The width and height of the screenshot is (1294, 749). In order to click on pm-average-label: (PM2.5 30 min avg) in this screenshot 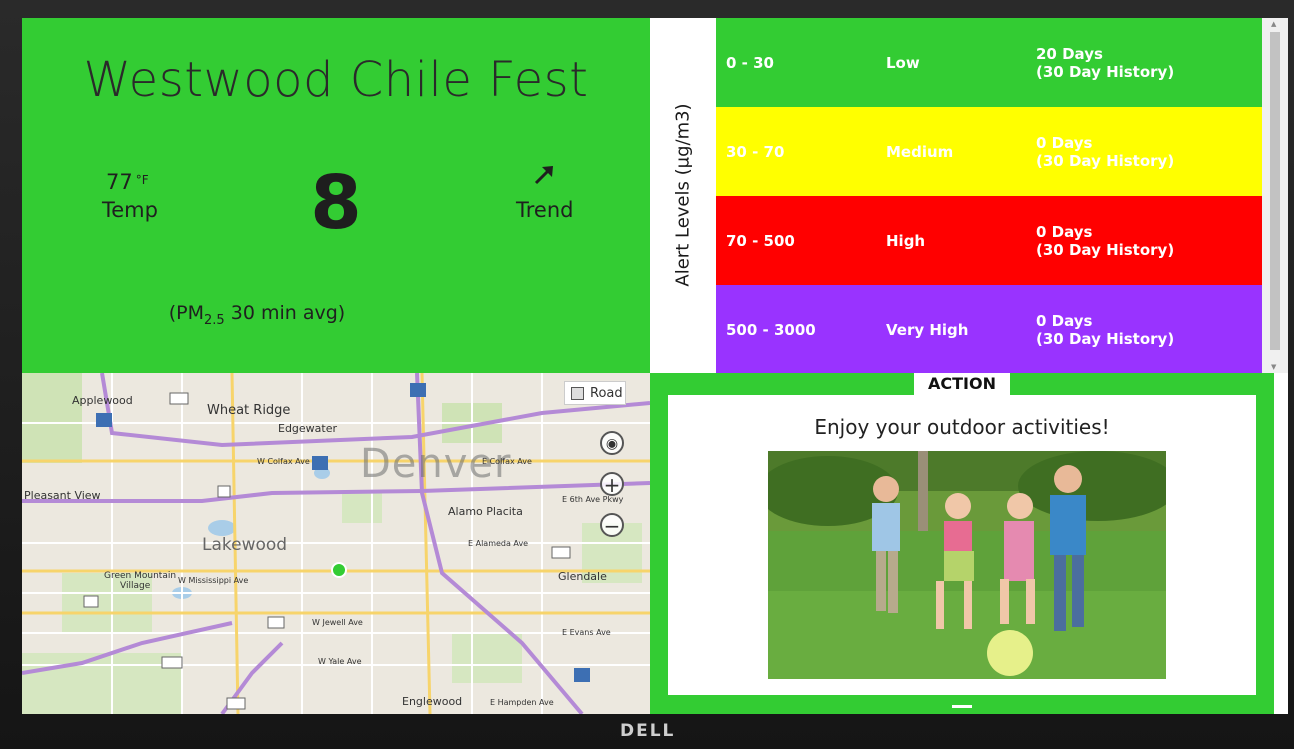, I will do `click(257, 315)`.